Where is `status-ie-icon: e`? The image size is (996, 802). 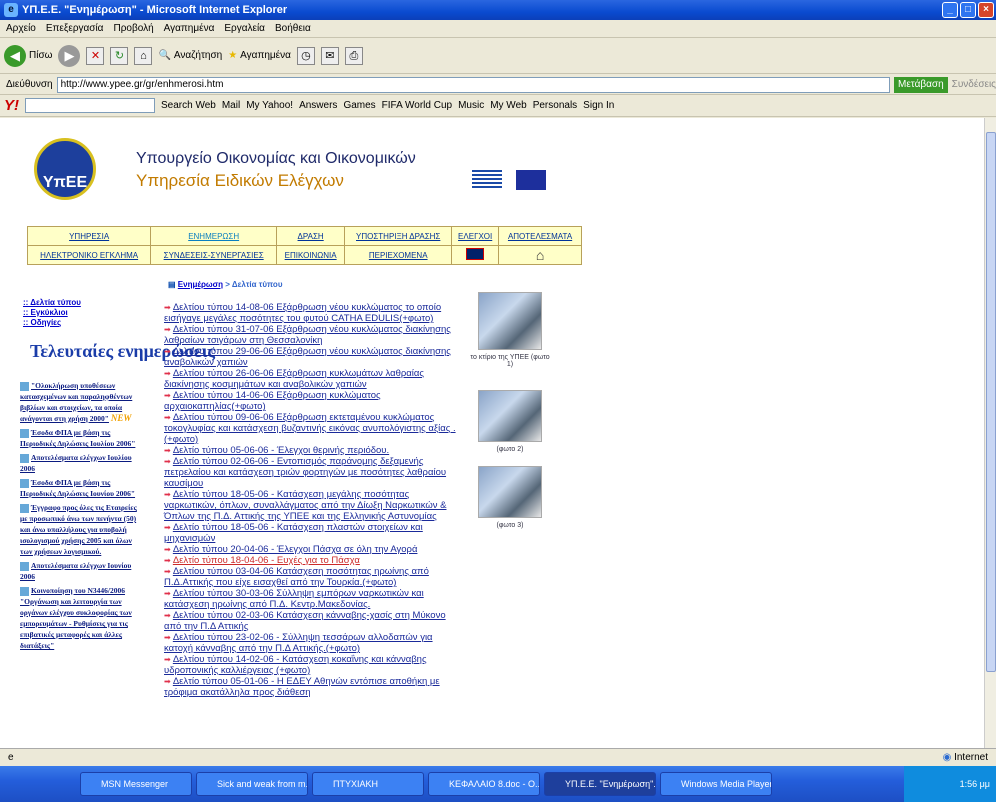 status-ie-icon: e is located at coordinates (11, 757).